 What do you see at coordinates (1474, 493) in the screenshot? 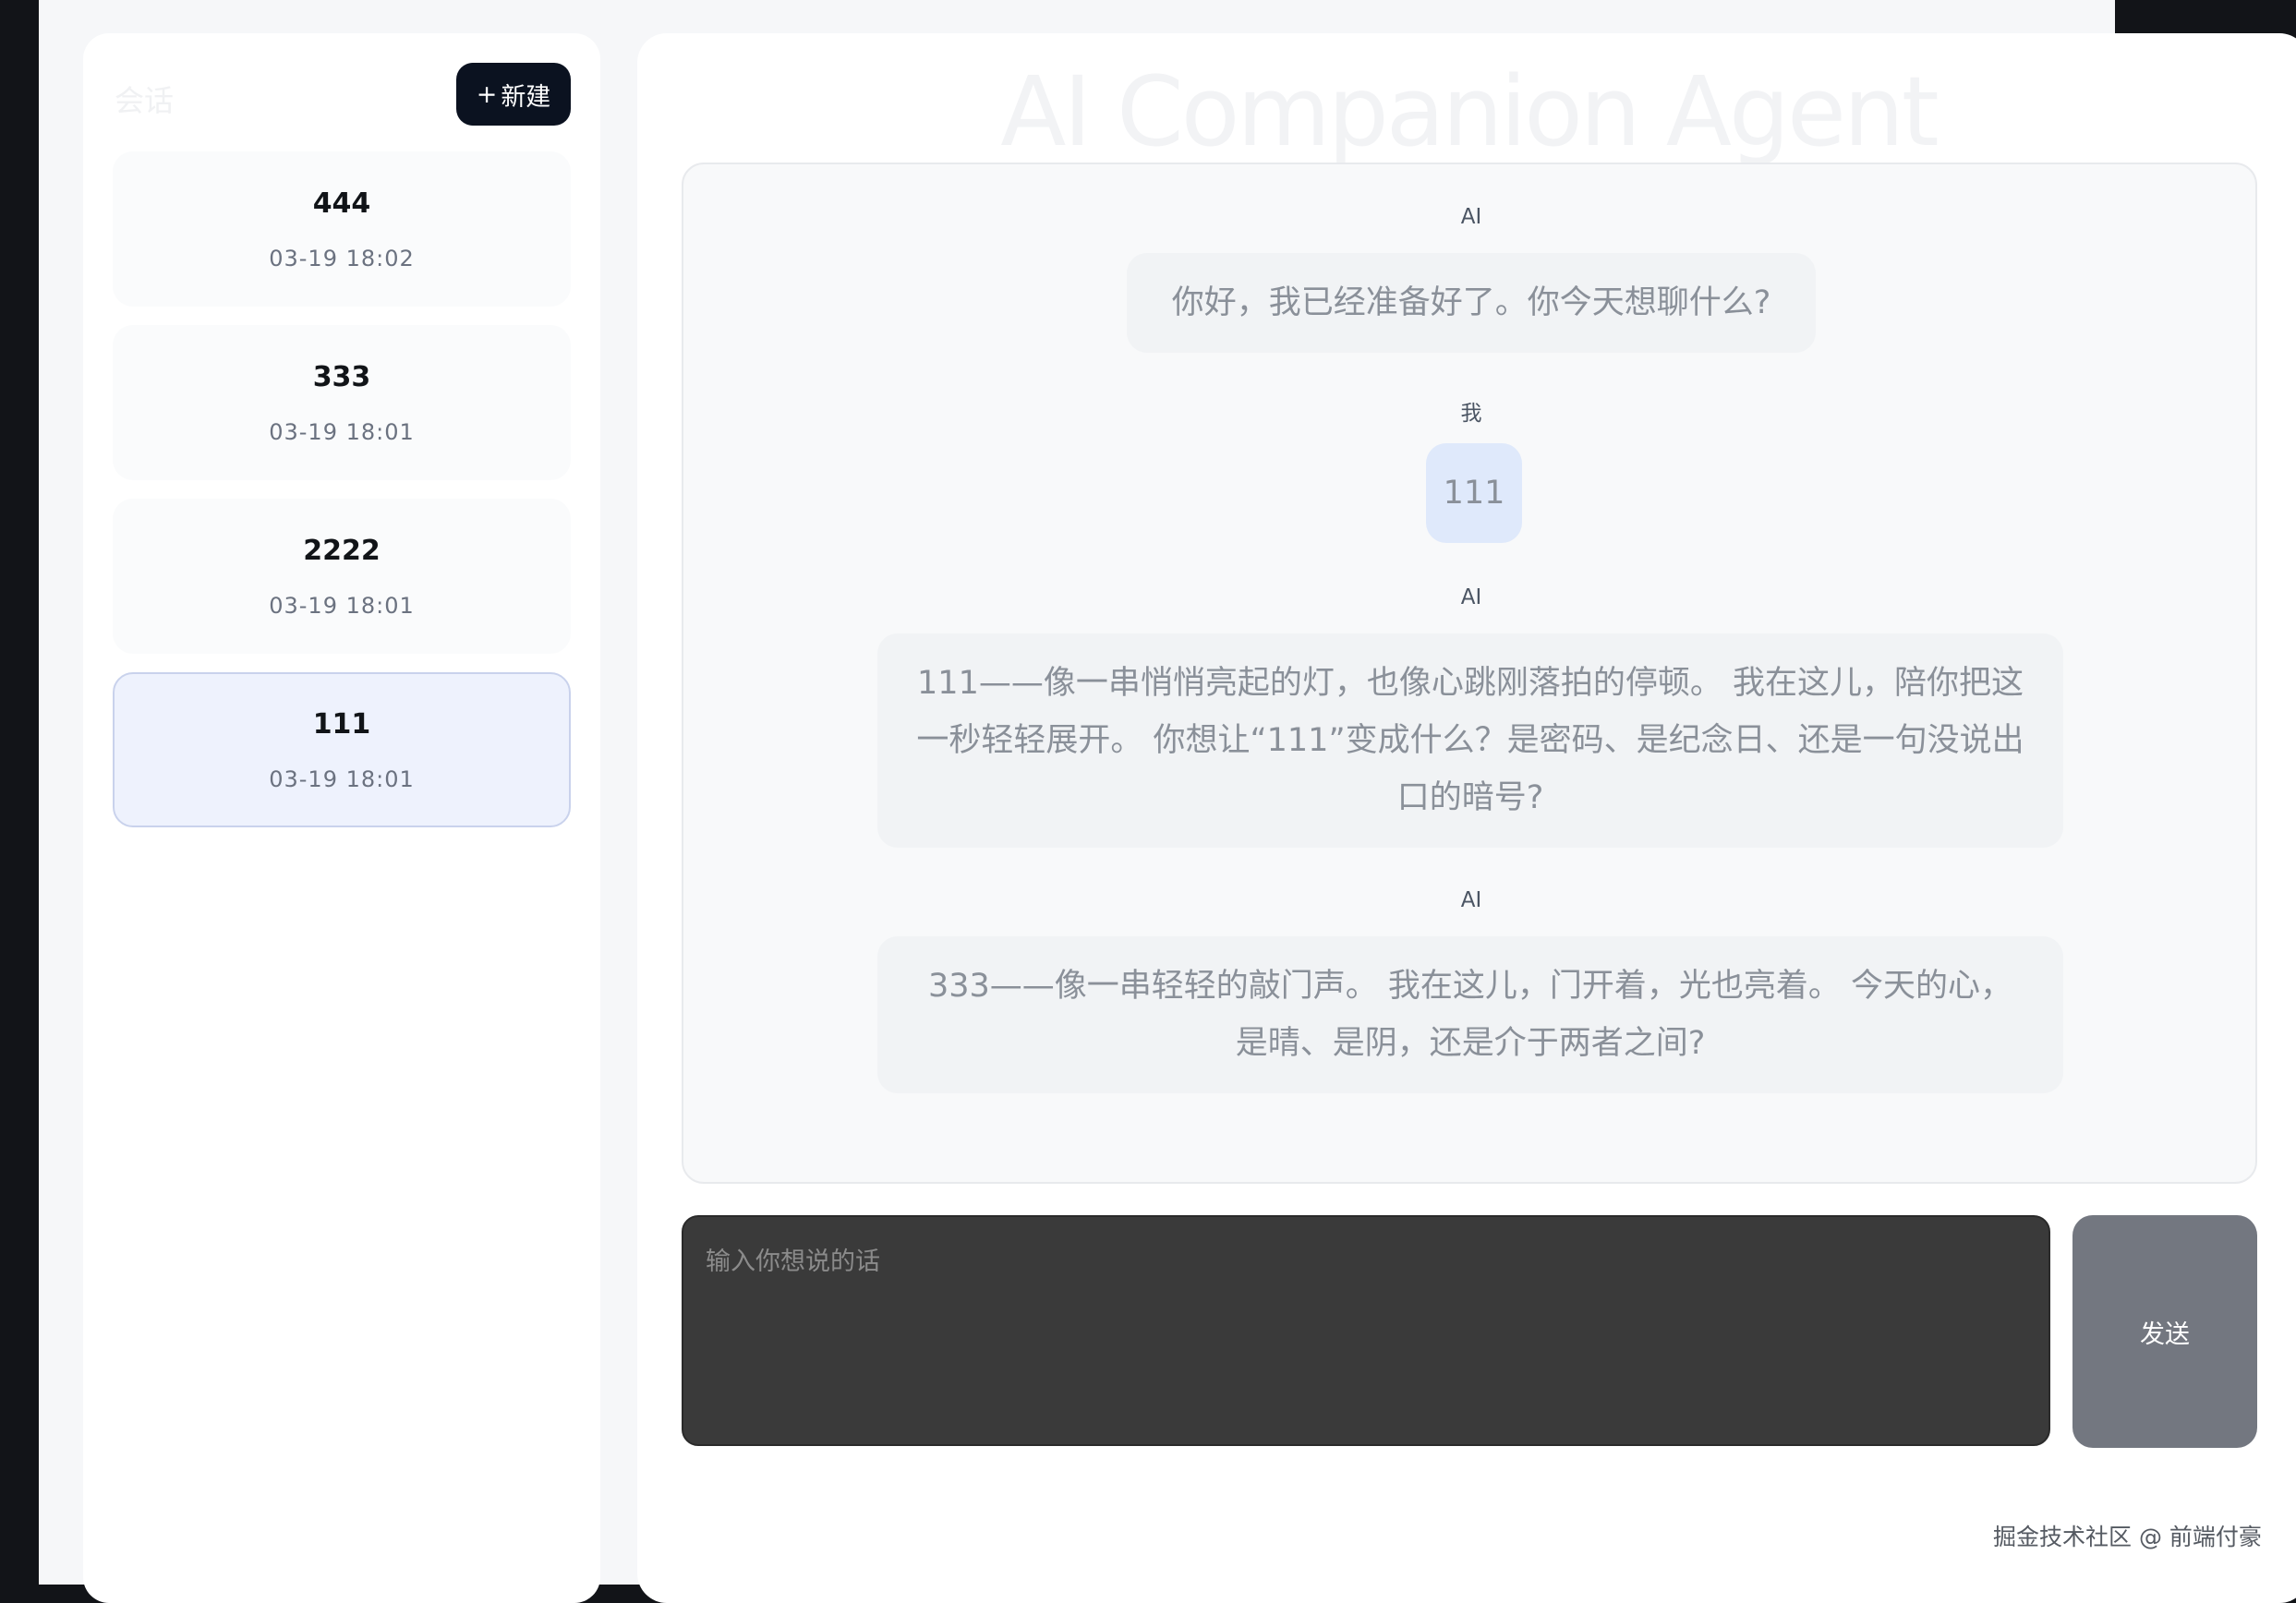
I see `user-message-bubble: 111` at bounding box center [1474, 493].